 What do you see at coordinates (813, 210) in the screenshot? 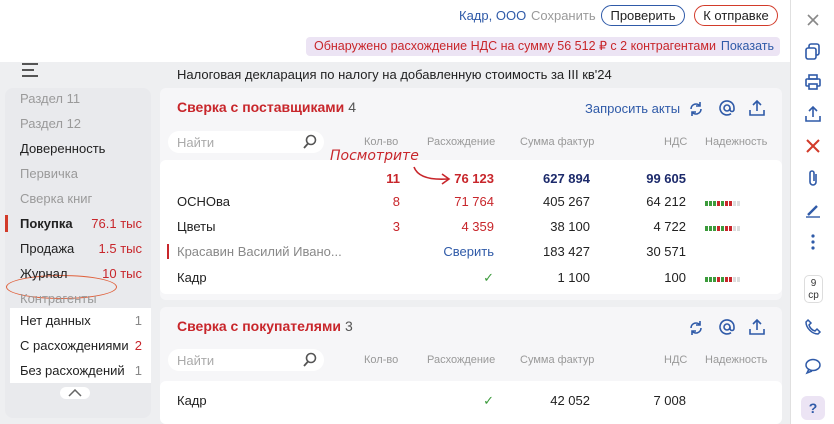
I see `edit-icon` at bounding box center [813, 210].